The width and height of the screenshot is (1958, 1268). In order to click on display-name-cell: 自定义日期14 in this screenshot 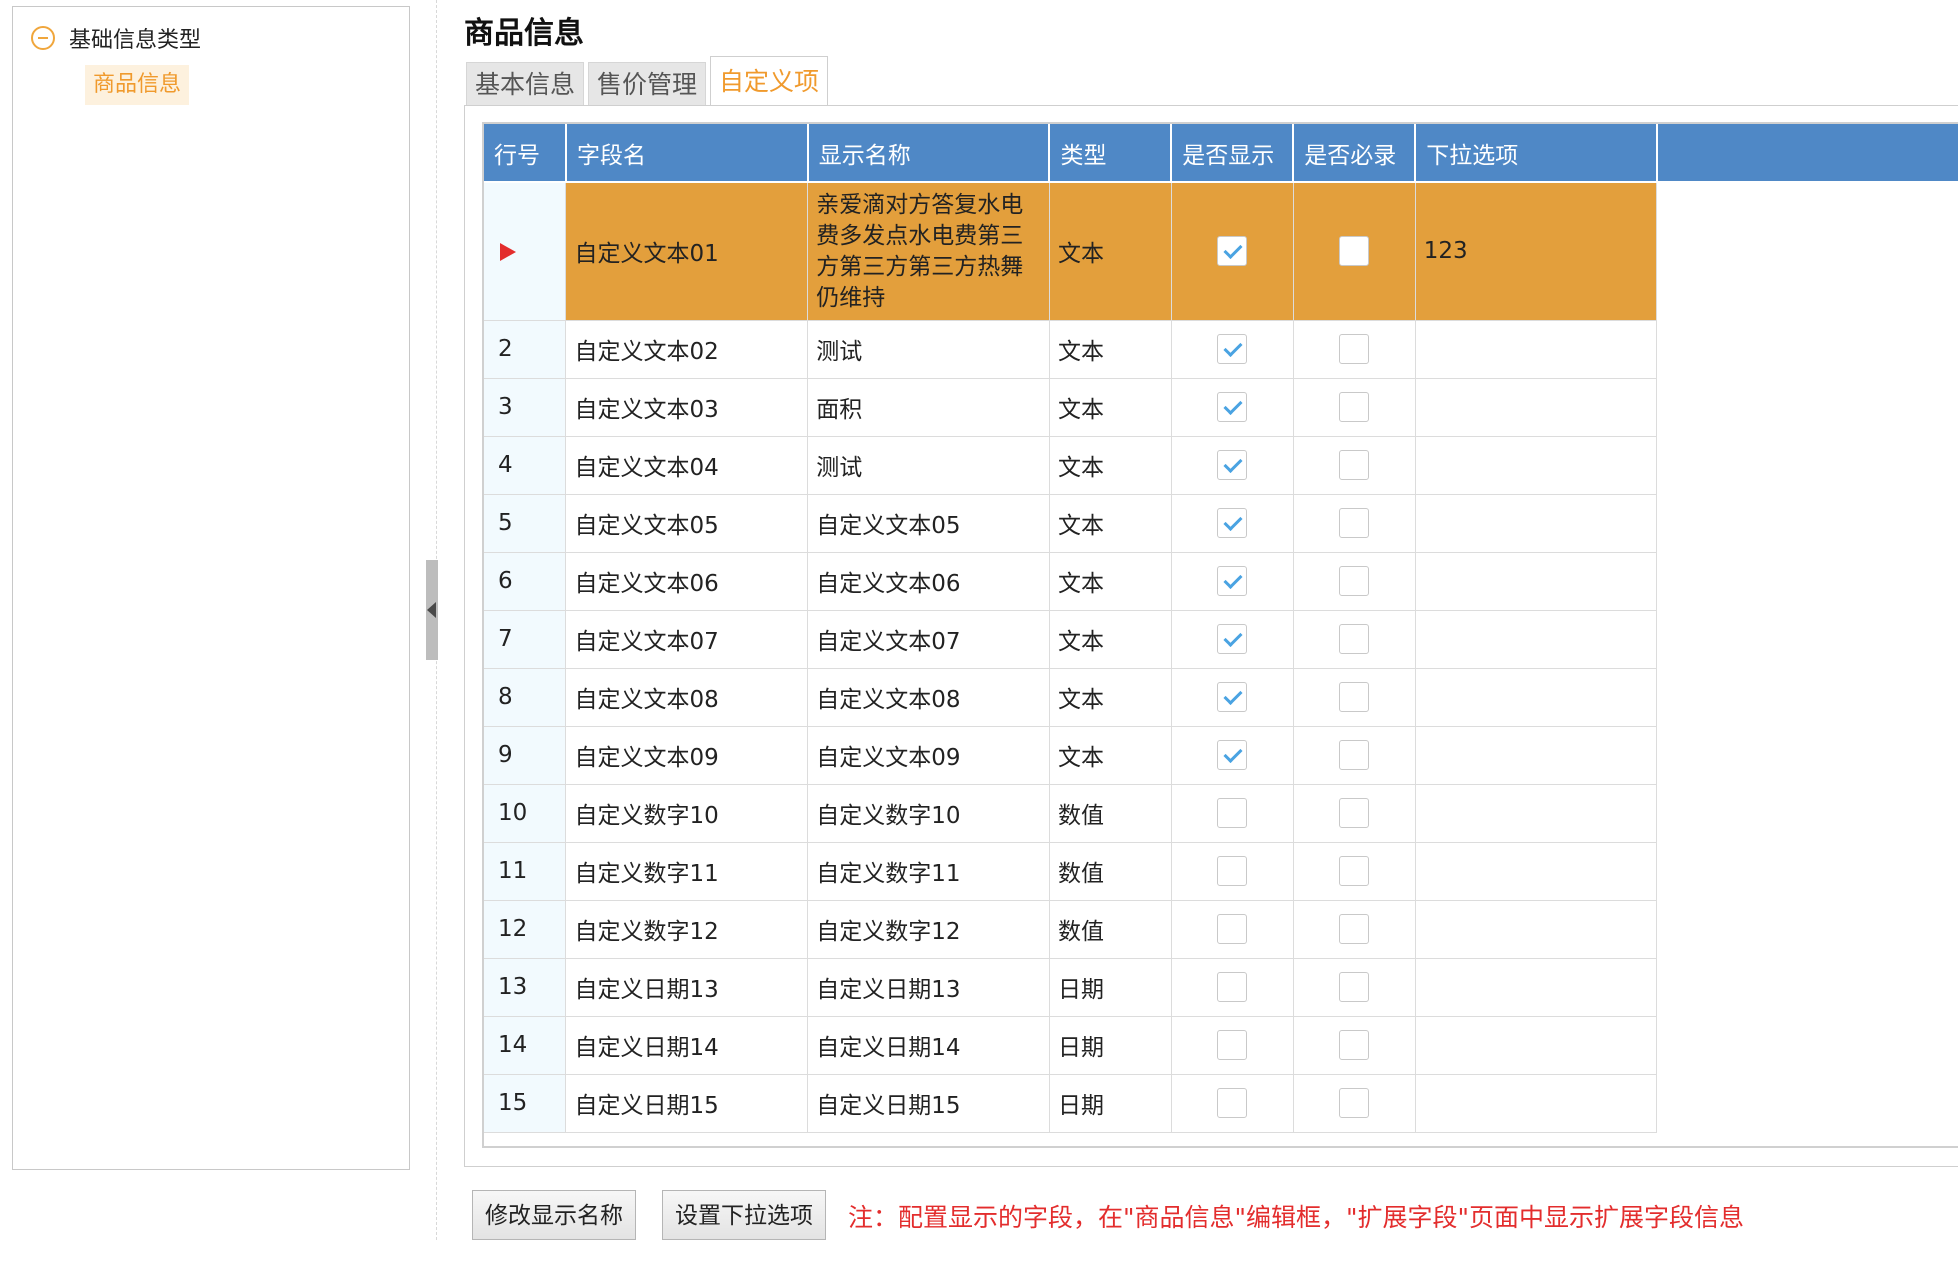, I will do `click(928, 1045)`.